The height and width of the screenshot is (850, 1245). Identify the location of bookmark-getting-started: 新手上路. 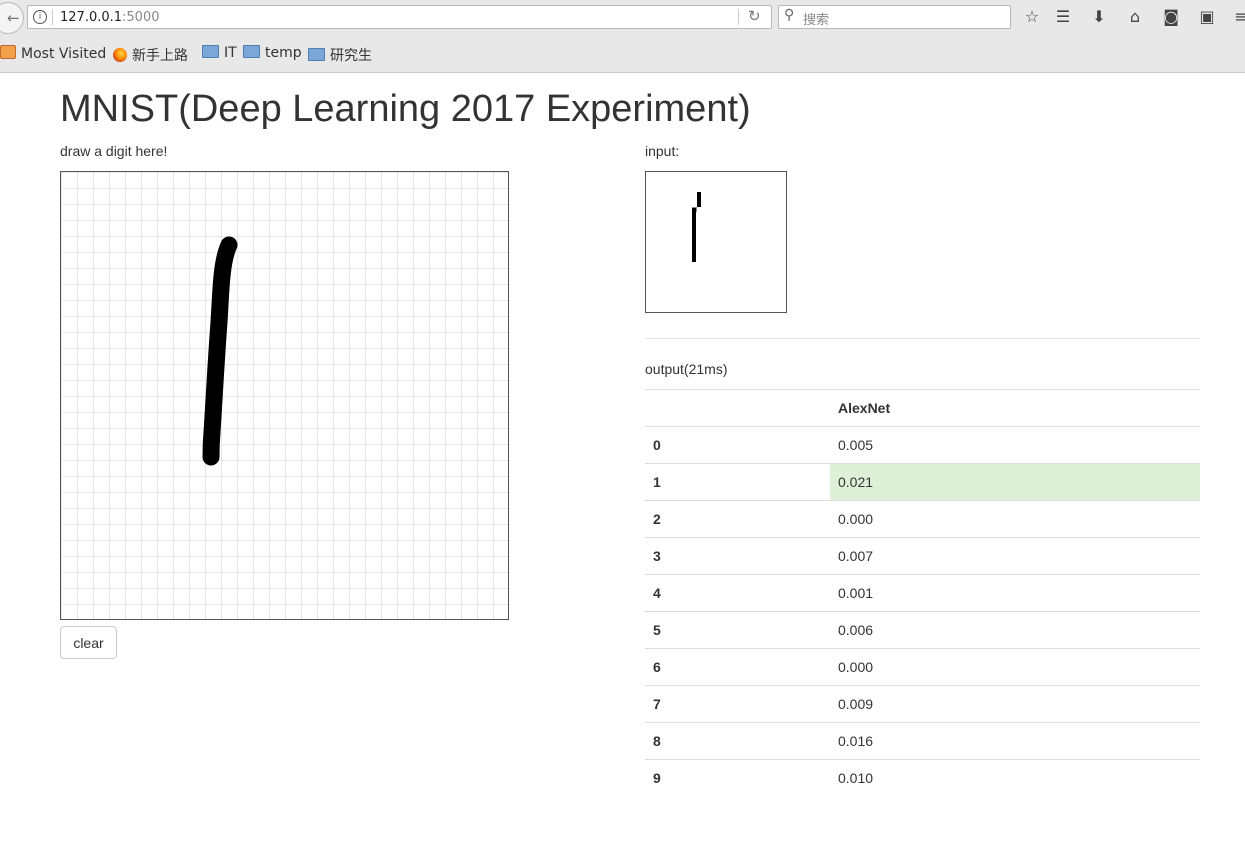
(150, 55).